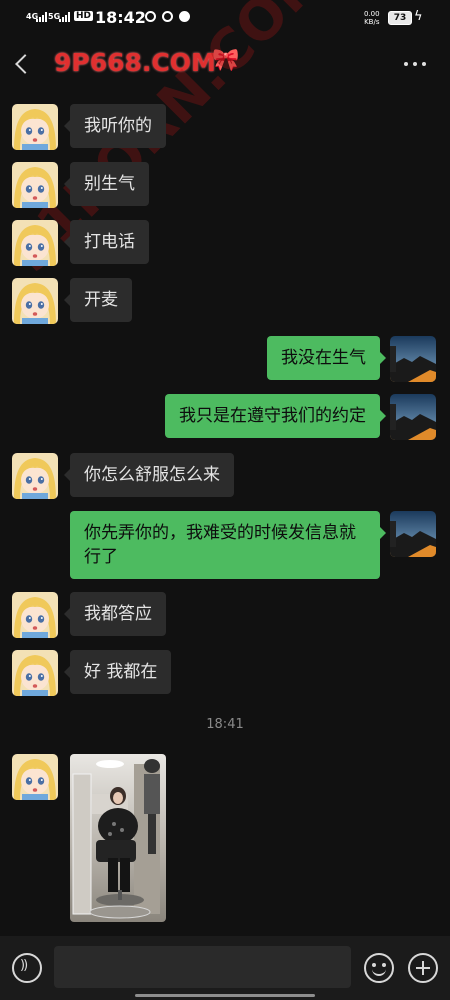 This screenshot has height=1000, width=450. What do you see at coordinates (135, 62) in the screenshot?
I see `chat-title: 9P668.COM` at bounding box center [135, 62].